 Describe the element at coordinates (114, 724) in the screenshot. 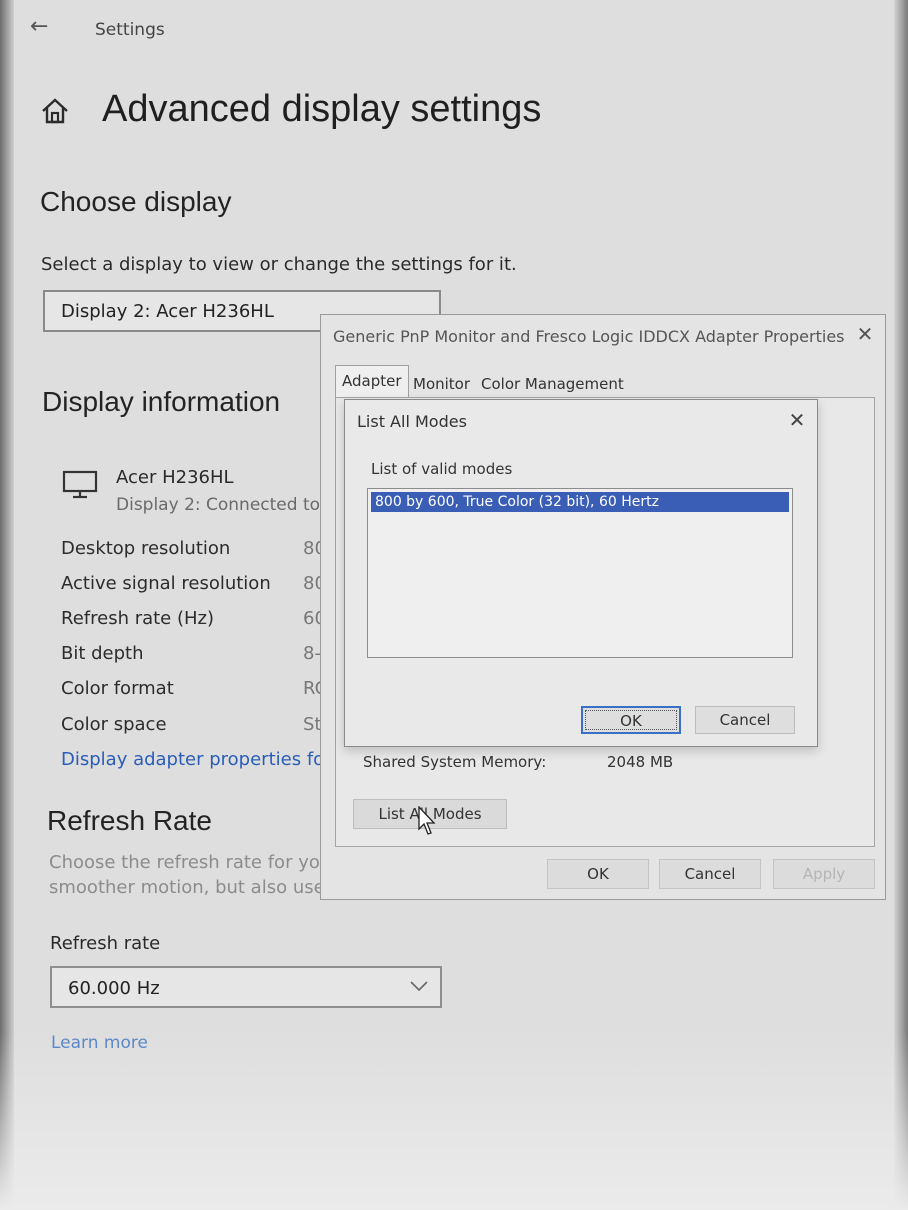

I see `info-label-color-space: Color space` at that location.